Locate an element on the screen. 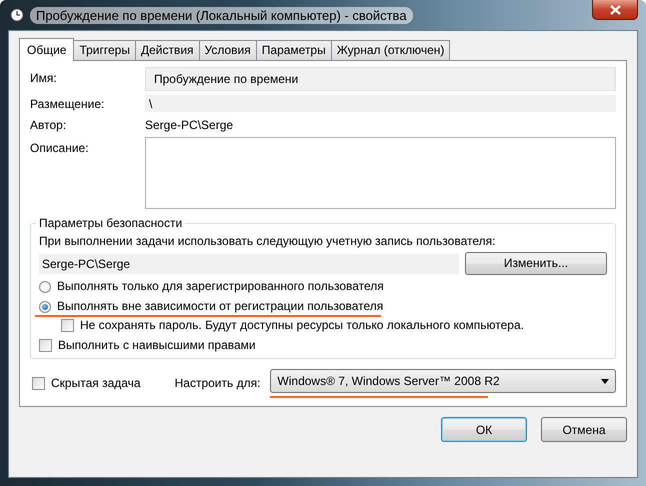 This screenshot has width=646, height=486. tab: Триггеры is located at coordinates (104, 50).